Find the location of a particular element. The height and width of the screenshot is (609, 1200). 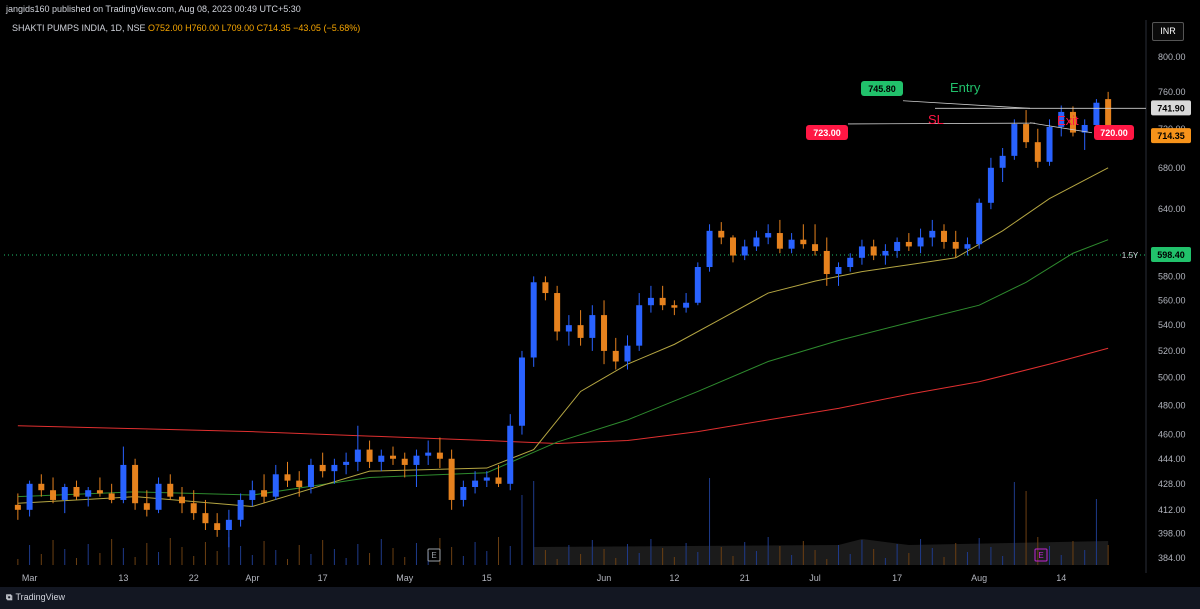

earnings-marker-upcoming: E is located at coordinates (1040, 555).